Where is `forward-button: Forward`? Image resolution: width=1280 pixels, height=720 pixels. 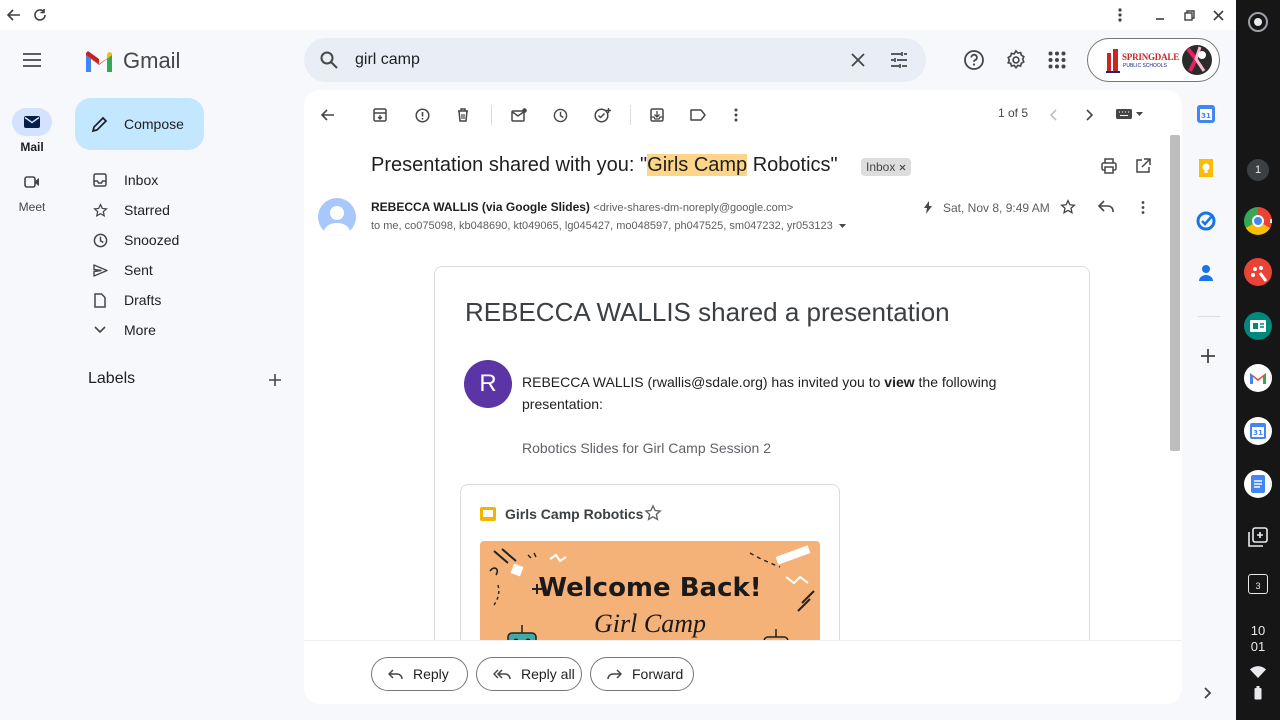
forward-button: Forward is located at coordinates (642, 674).